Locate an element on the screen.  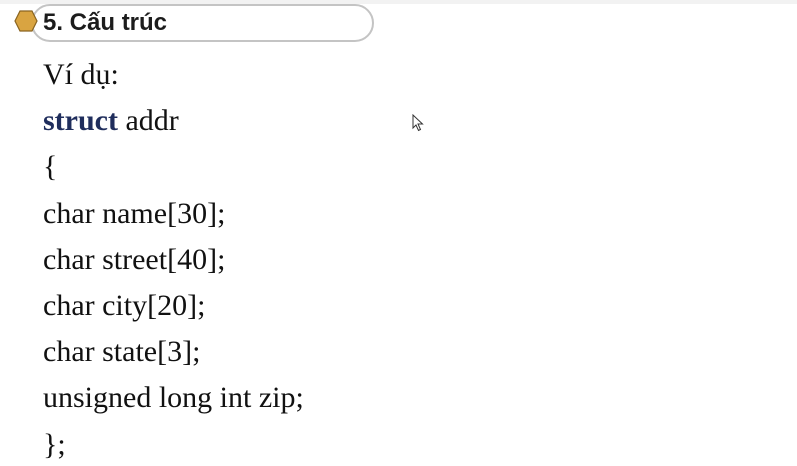
code-field: char name[30]; is located at coordinates (134, 213).